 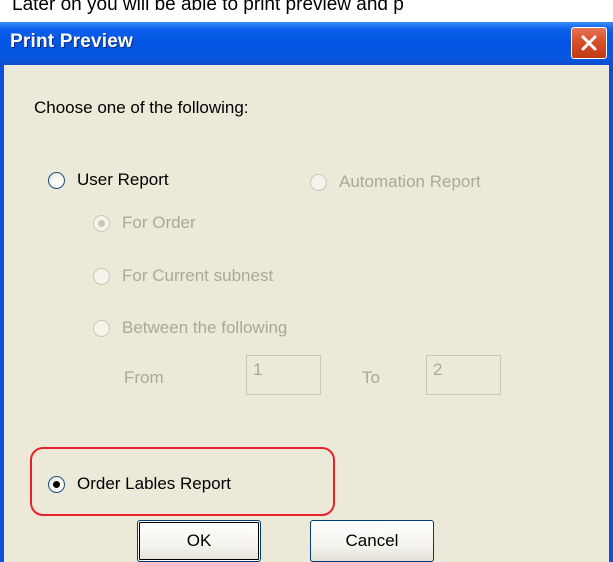 I want to click on dialog-title: Print Preview, so click(x=71, y=41).